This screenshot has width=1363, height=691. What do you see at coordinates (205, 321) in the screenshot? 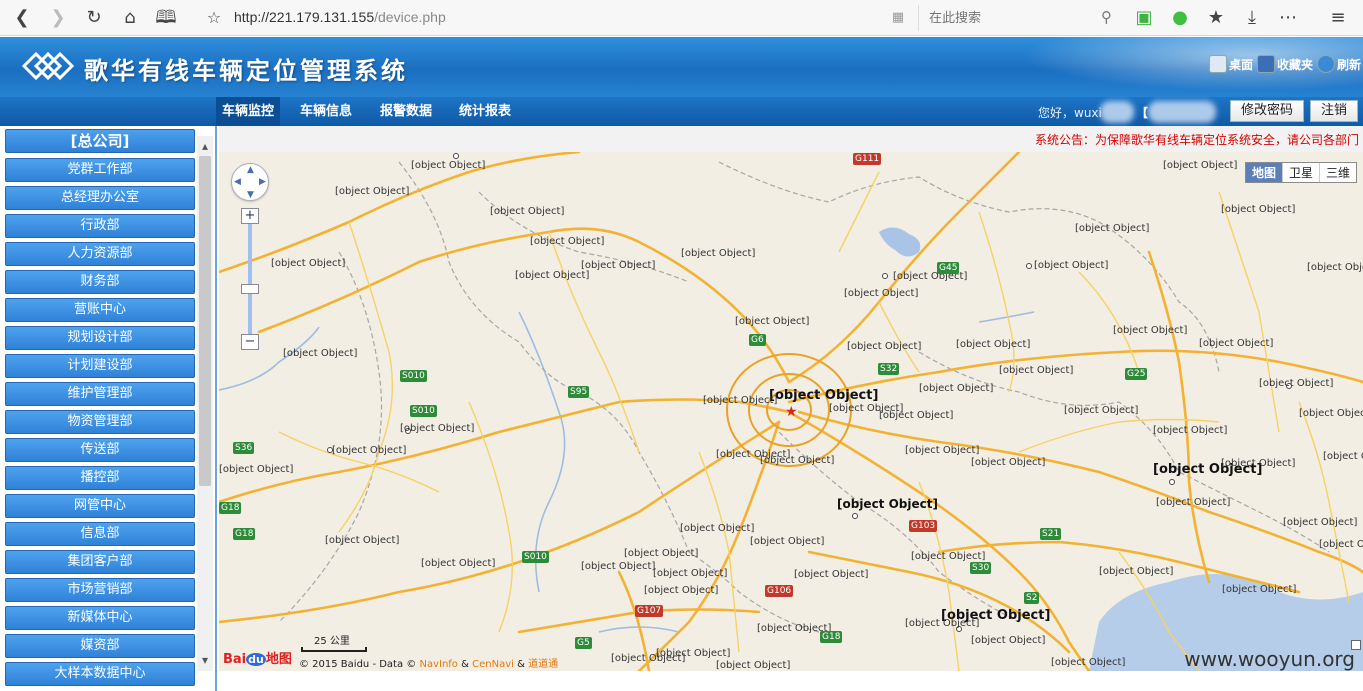
I see `scrollbar-thumb` at bounding box center [205, 321].